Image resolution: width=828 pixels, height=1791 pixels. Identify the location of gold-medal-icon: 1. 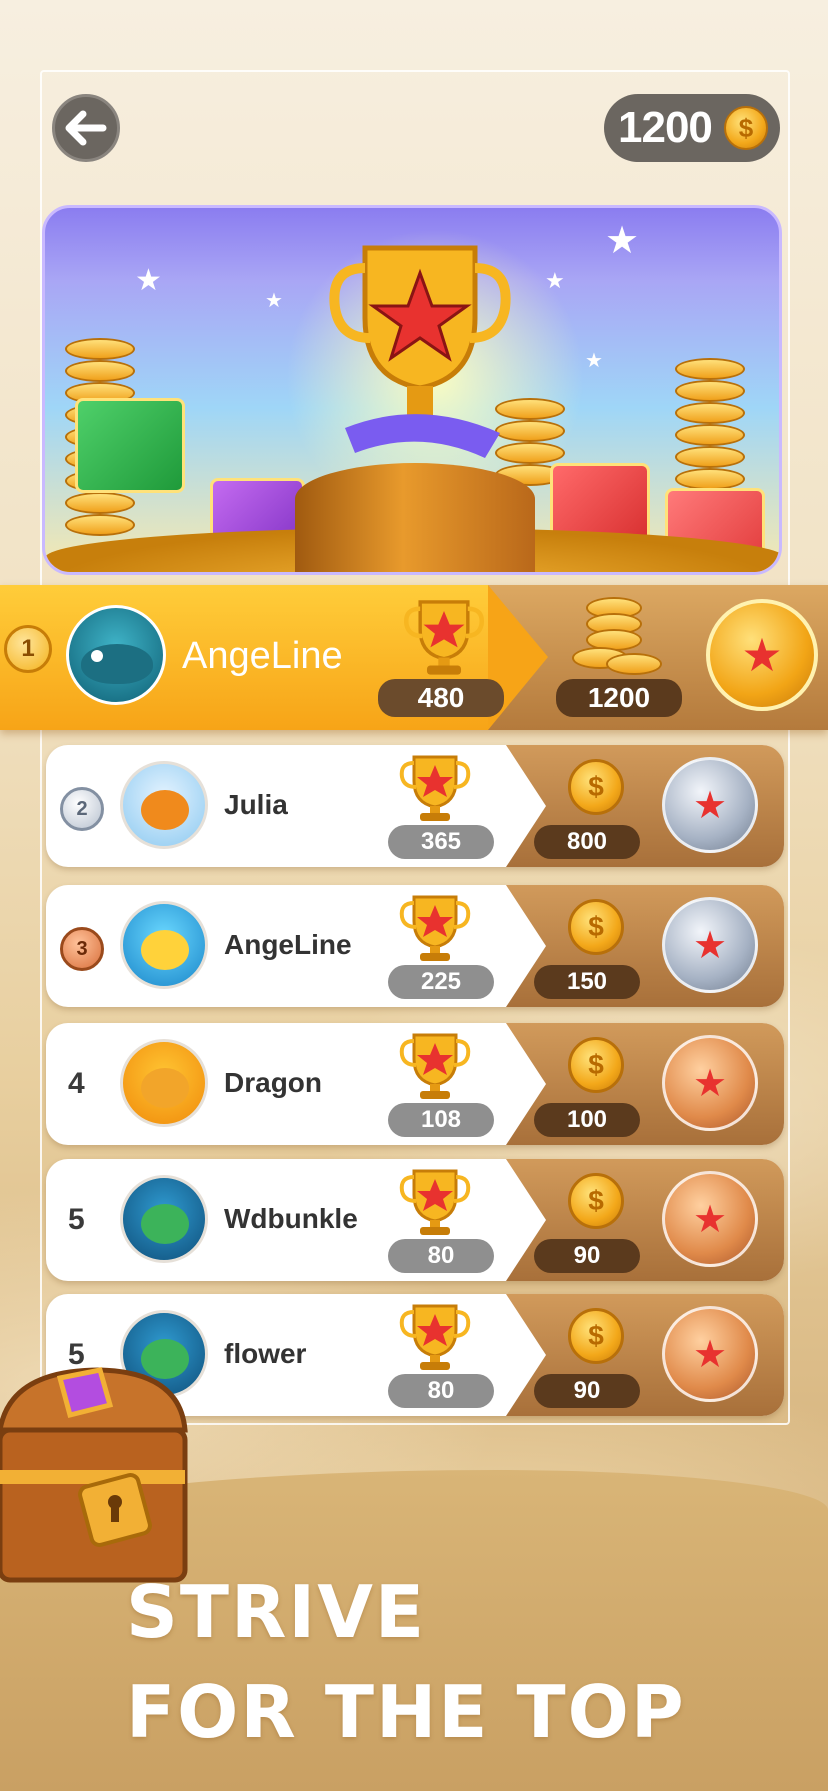
(28, 649).